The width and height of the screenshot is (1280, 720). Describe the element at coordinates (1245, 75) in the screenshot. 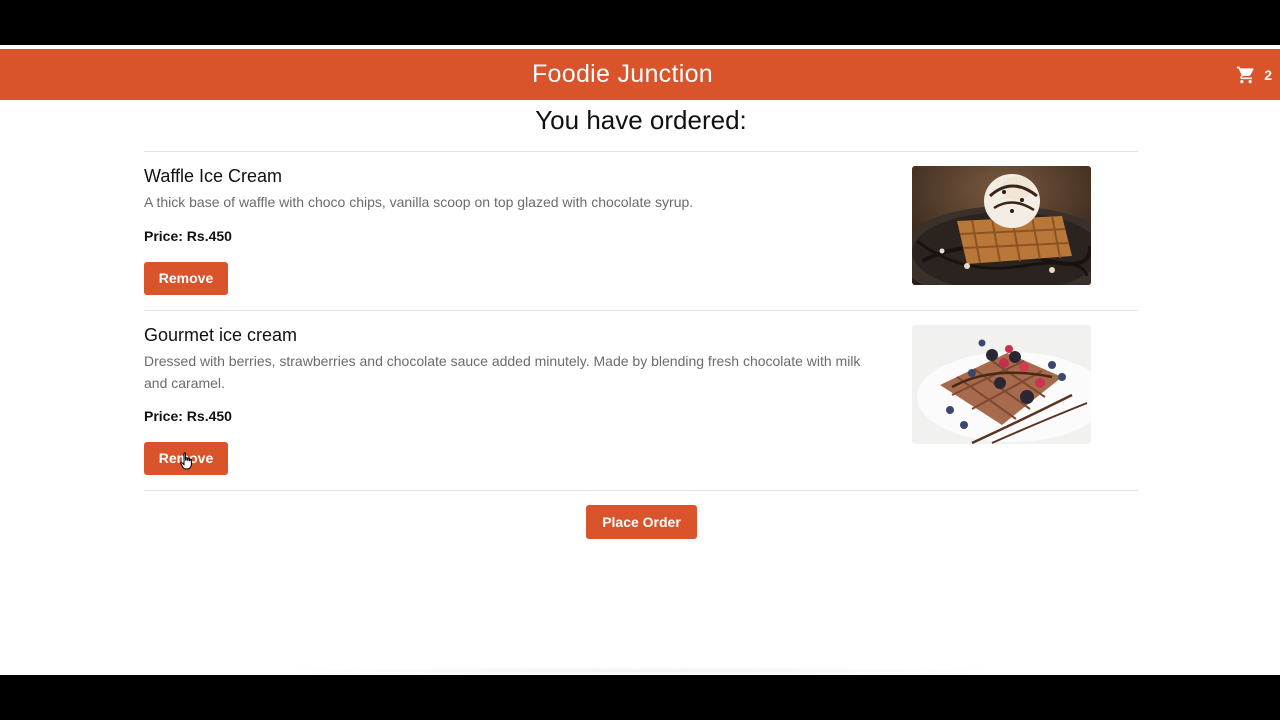

I see `shopping-cart-icon` at that location.